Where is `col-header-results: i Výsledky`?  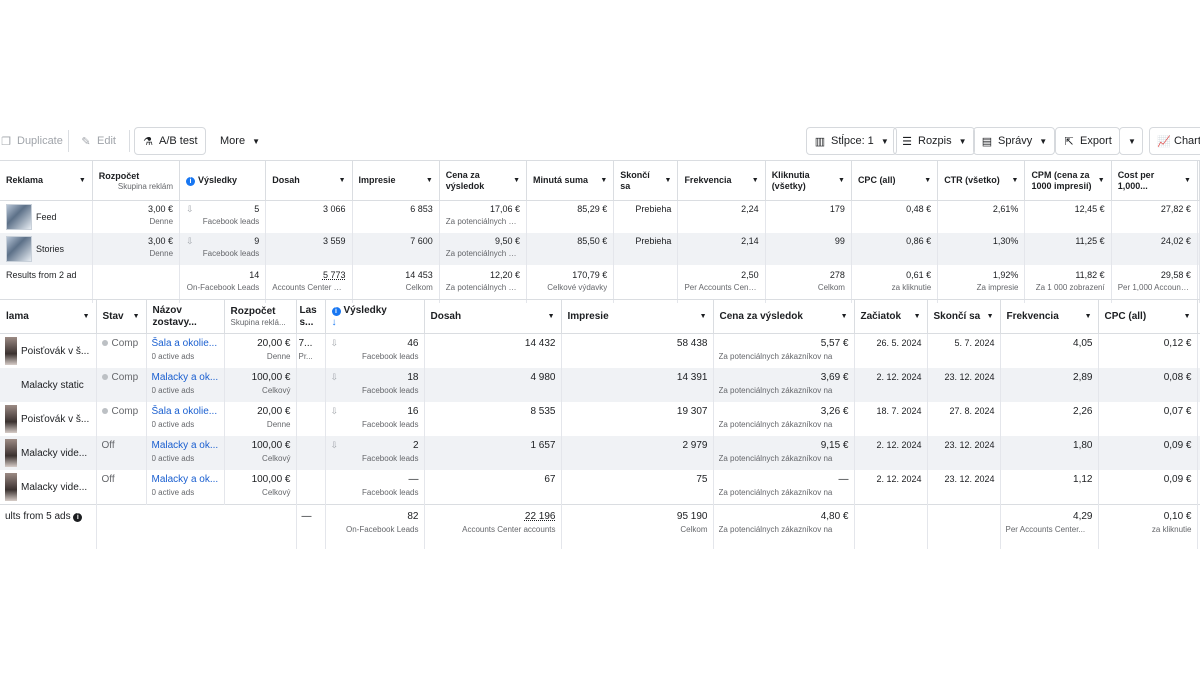 col-header-results: i Výsledky is located at coordinates (223, 180).